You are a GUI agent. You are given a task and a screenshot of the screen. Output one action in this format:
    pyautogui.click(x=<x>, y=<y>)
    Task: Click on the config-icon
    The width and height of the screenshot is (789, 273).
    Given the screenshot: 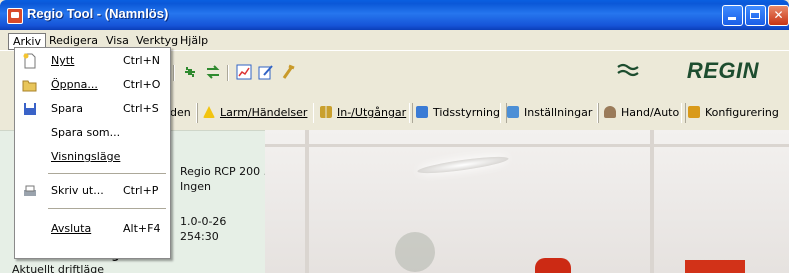 What is the action you would take?
    pyautogui.click(x=694, y=112)
    